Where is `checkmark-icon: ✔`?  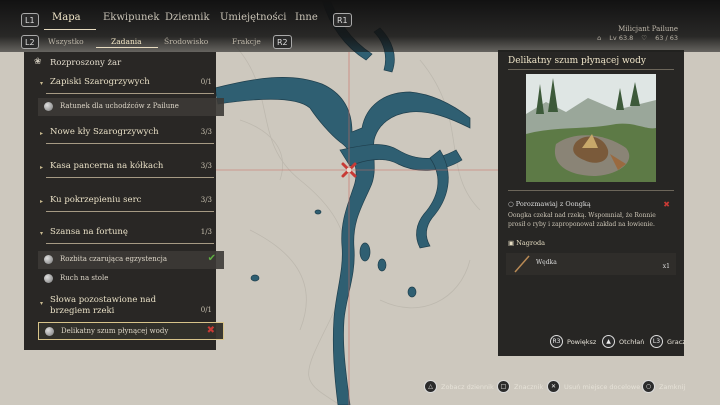
checkmark-icon: ✔ is located at coordinates (211, 258).